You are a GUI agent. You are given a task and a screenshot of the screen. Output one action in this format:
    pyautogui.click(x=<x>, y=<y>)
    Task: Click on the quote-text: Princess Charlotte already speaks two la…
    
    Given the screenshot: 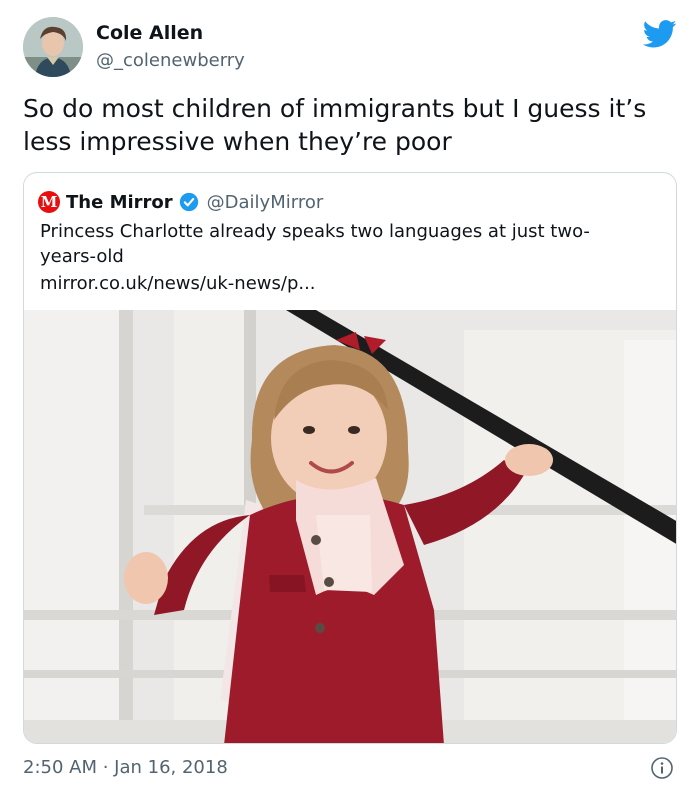 What is the action you would take?
    pyautogui.click(x=350, y=244)
    